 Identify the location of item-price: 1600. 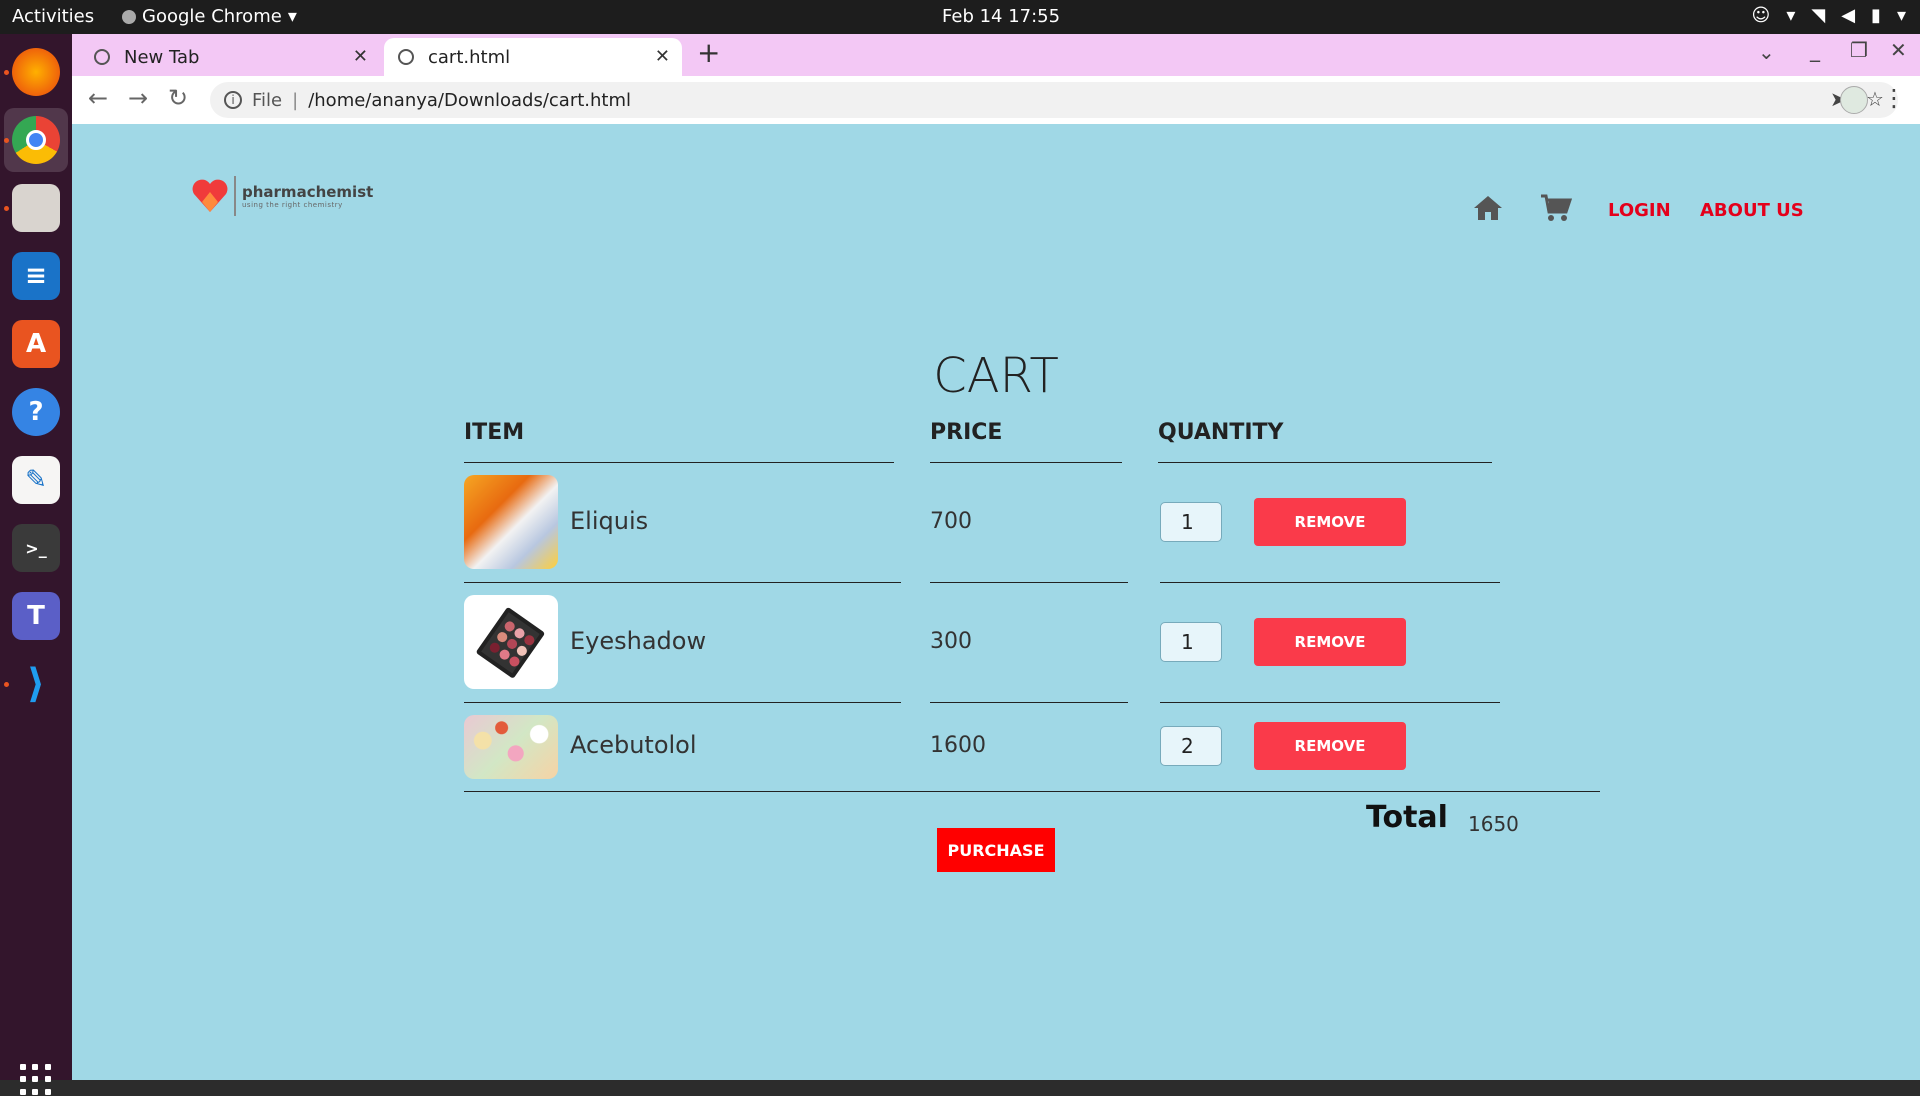
(958, 745).